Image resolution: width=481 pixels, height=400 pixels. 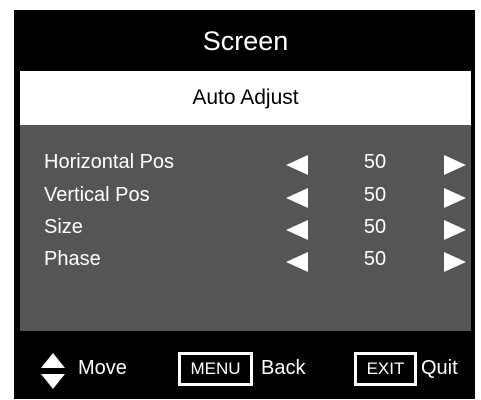 I want to click on setting-label: Size, so click(x=63, y=227).